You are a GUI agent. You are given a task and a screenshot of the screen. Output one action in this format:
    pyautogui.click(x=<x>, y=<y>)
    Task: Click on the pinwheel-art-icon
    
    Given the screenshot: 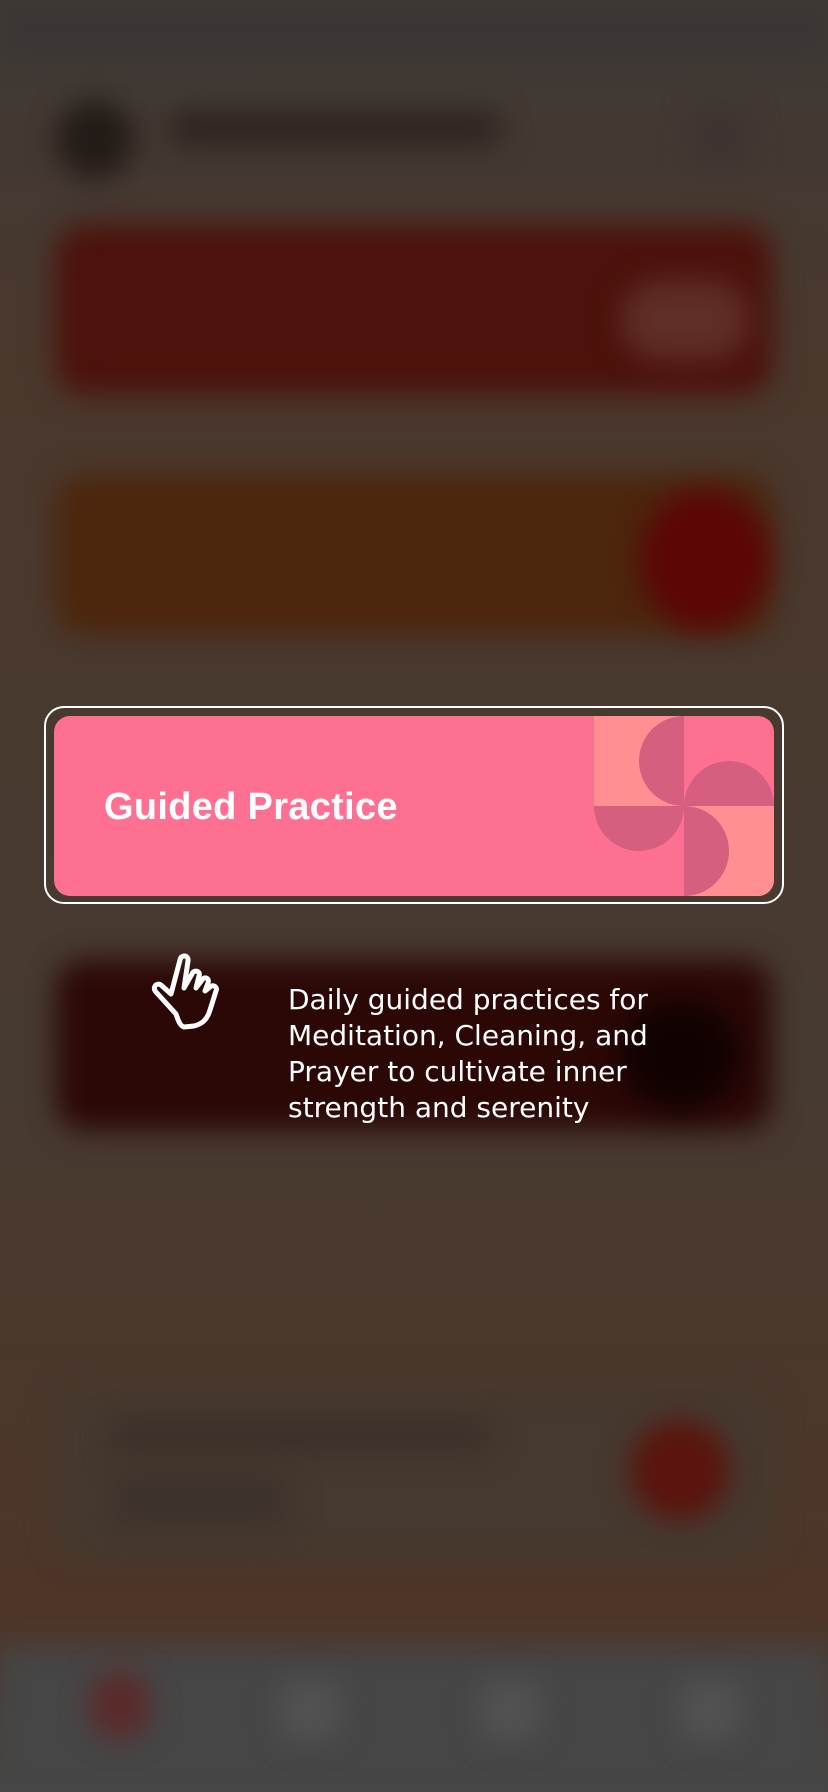 What is the action you would take?
    pyautogui.click(x=684, y=806)
    